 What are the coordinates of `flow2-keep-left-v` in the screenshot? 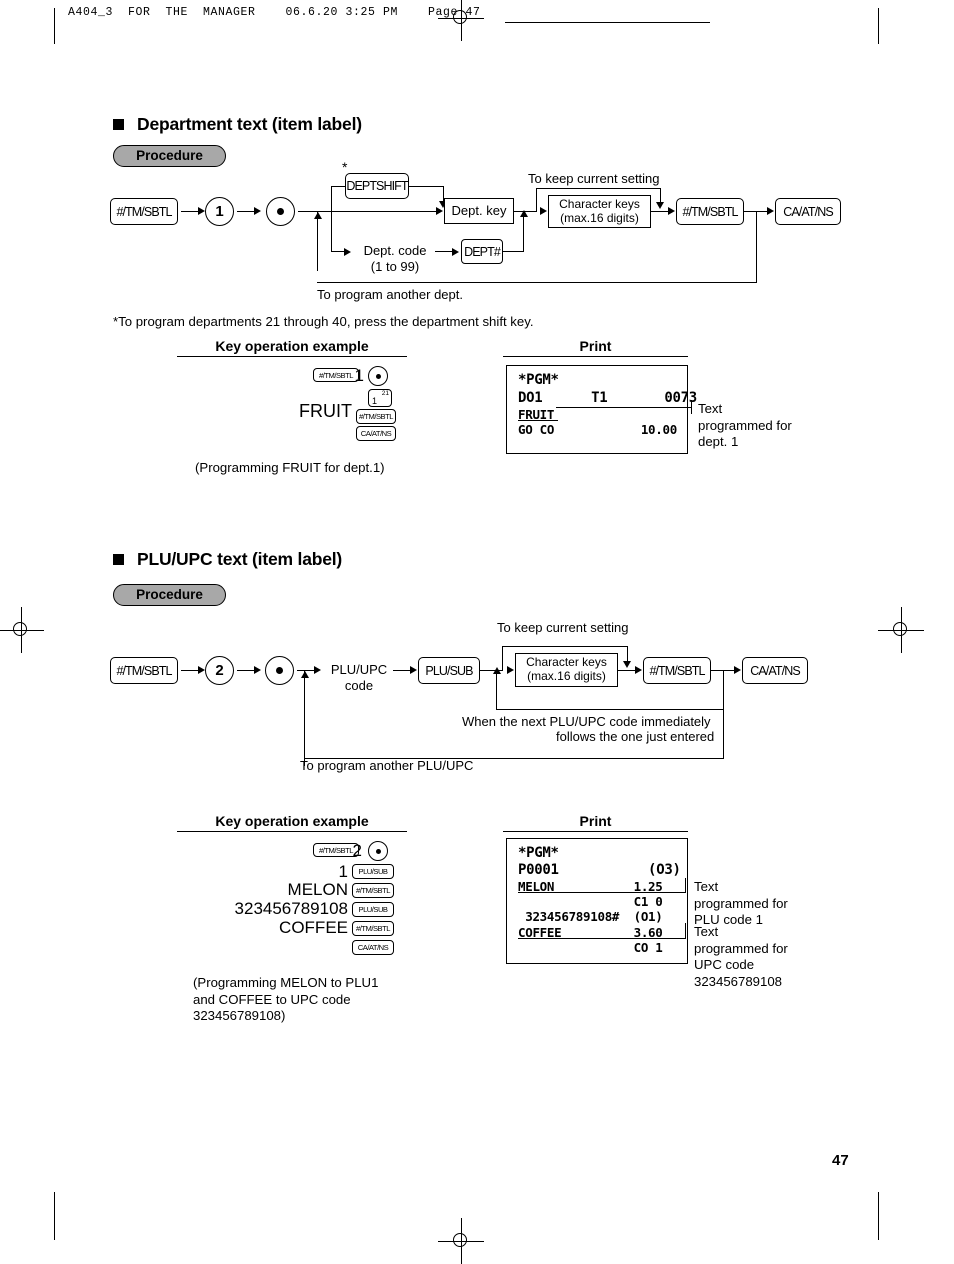 It's located at (503, 658).